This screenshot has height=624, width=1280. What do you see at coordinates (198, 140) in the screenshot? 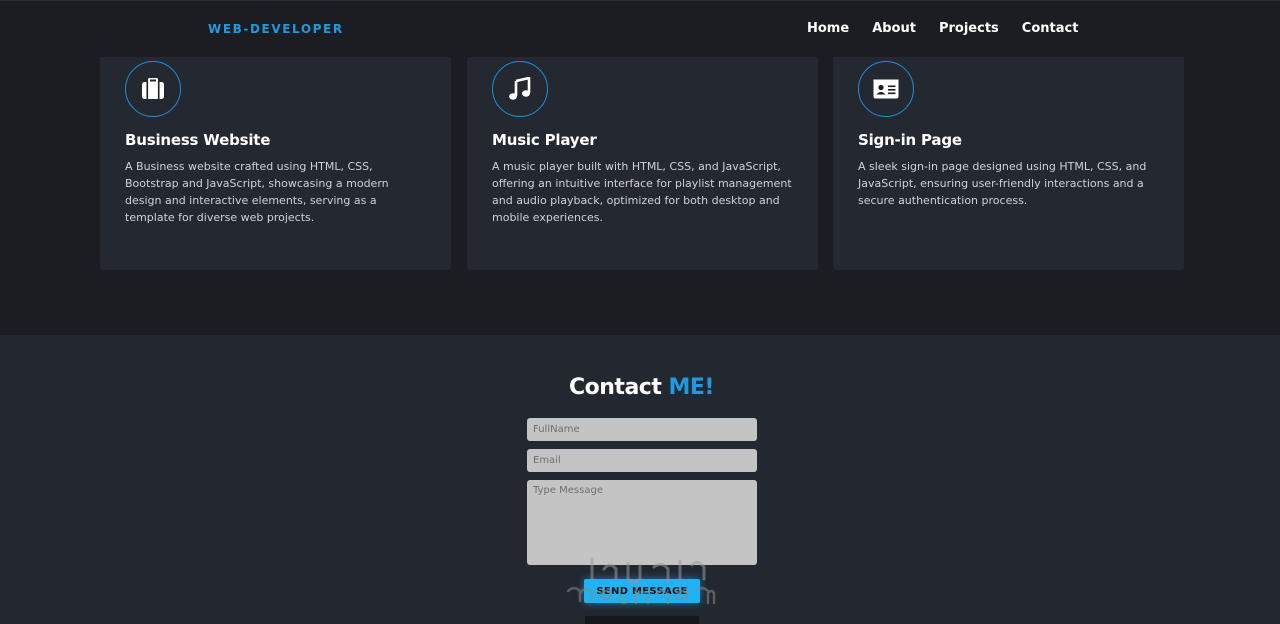
I see `project-title: Business Website` at bounding box center [198, 140].